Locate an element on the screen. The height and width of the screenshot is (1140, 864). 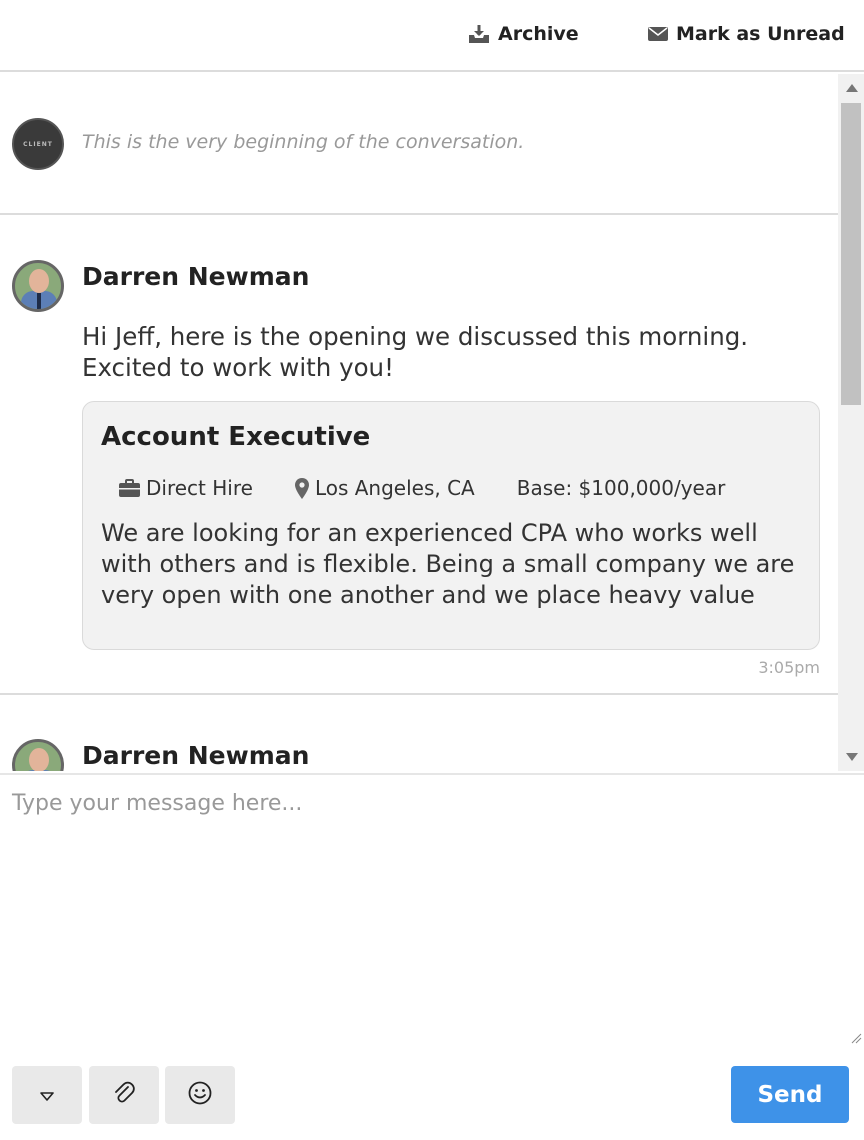
job-type-label: Direct Hire is located at coordinates (199, 488).